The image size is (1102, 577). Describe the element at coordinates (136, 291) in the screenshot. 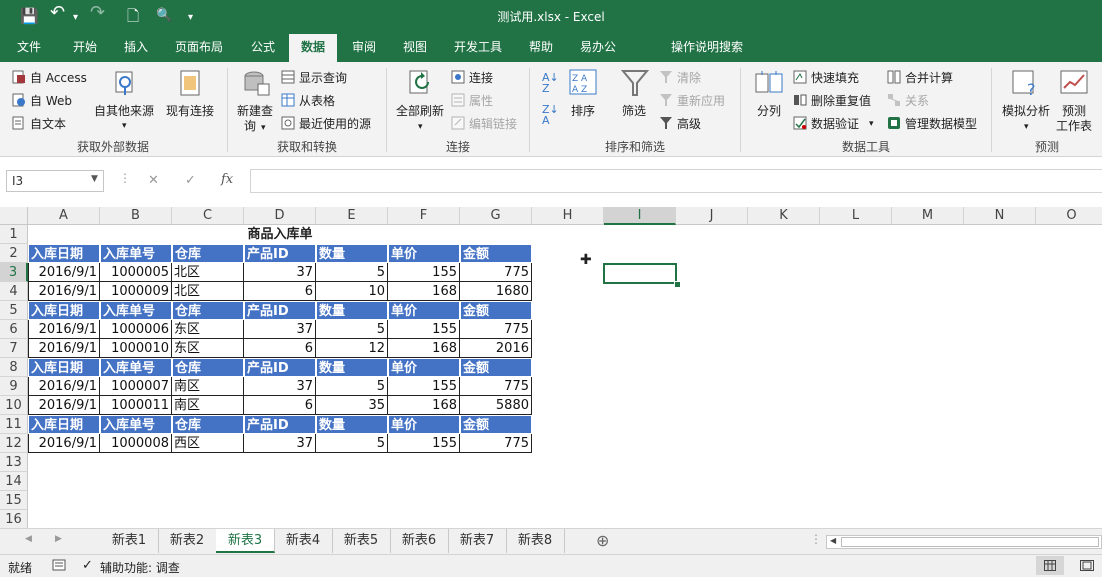

I see `data-cell: 1000009` at that location.